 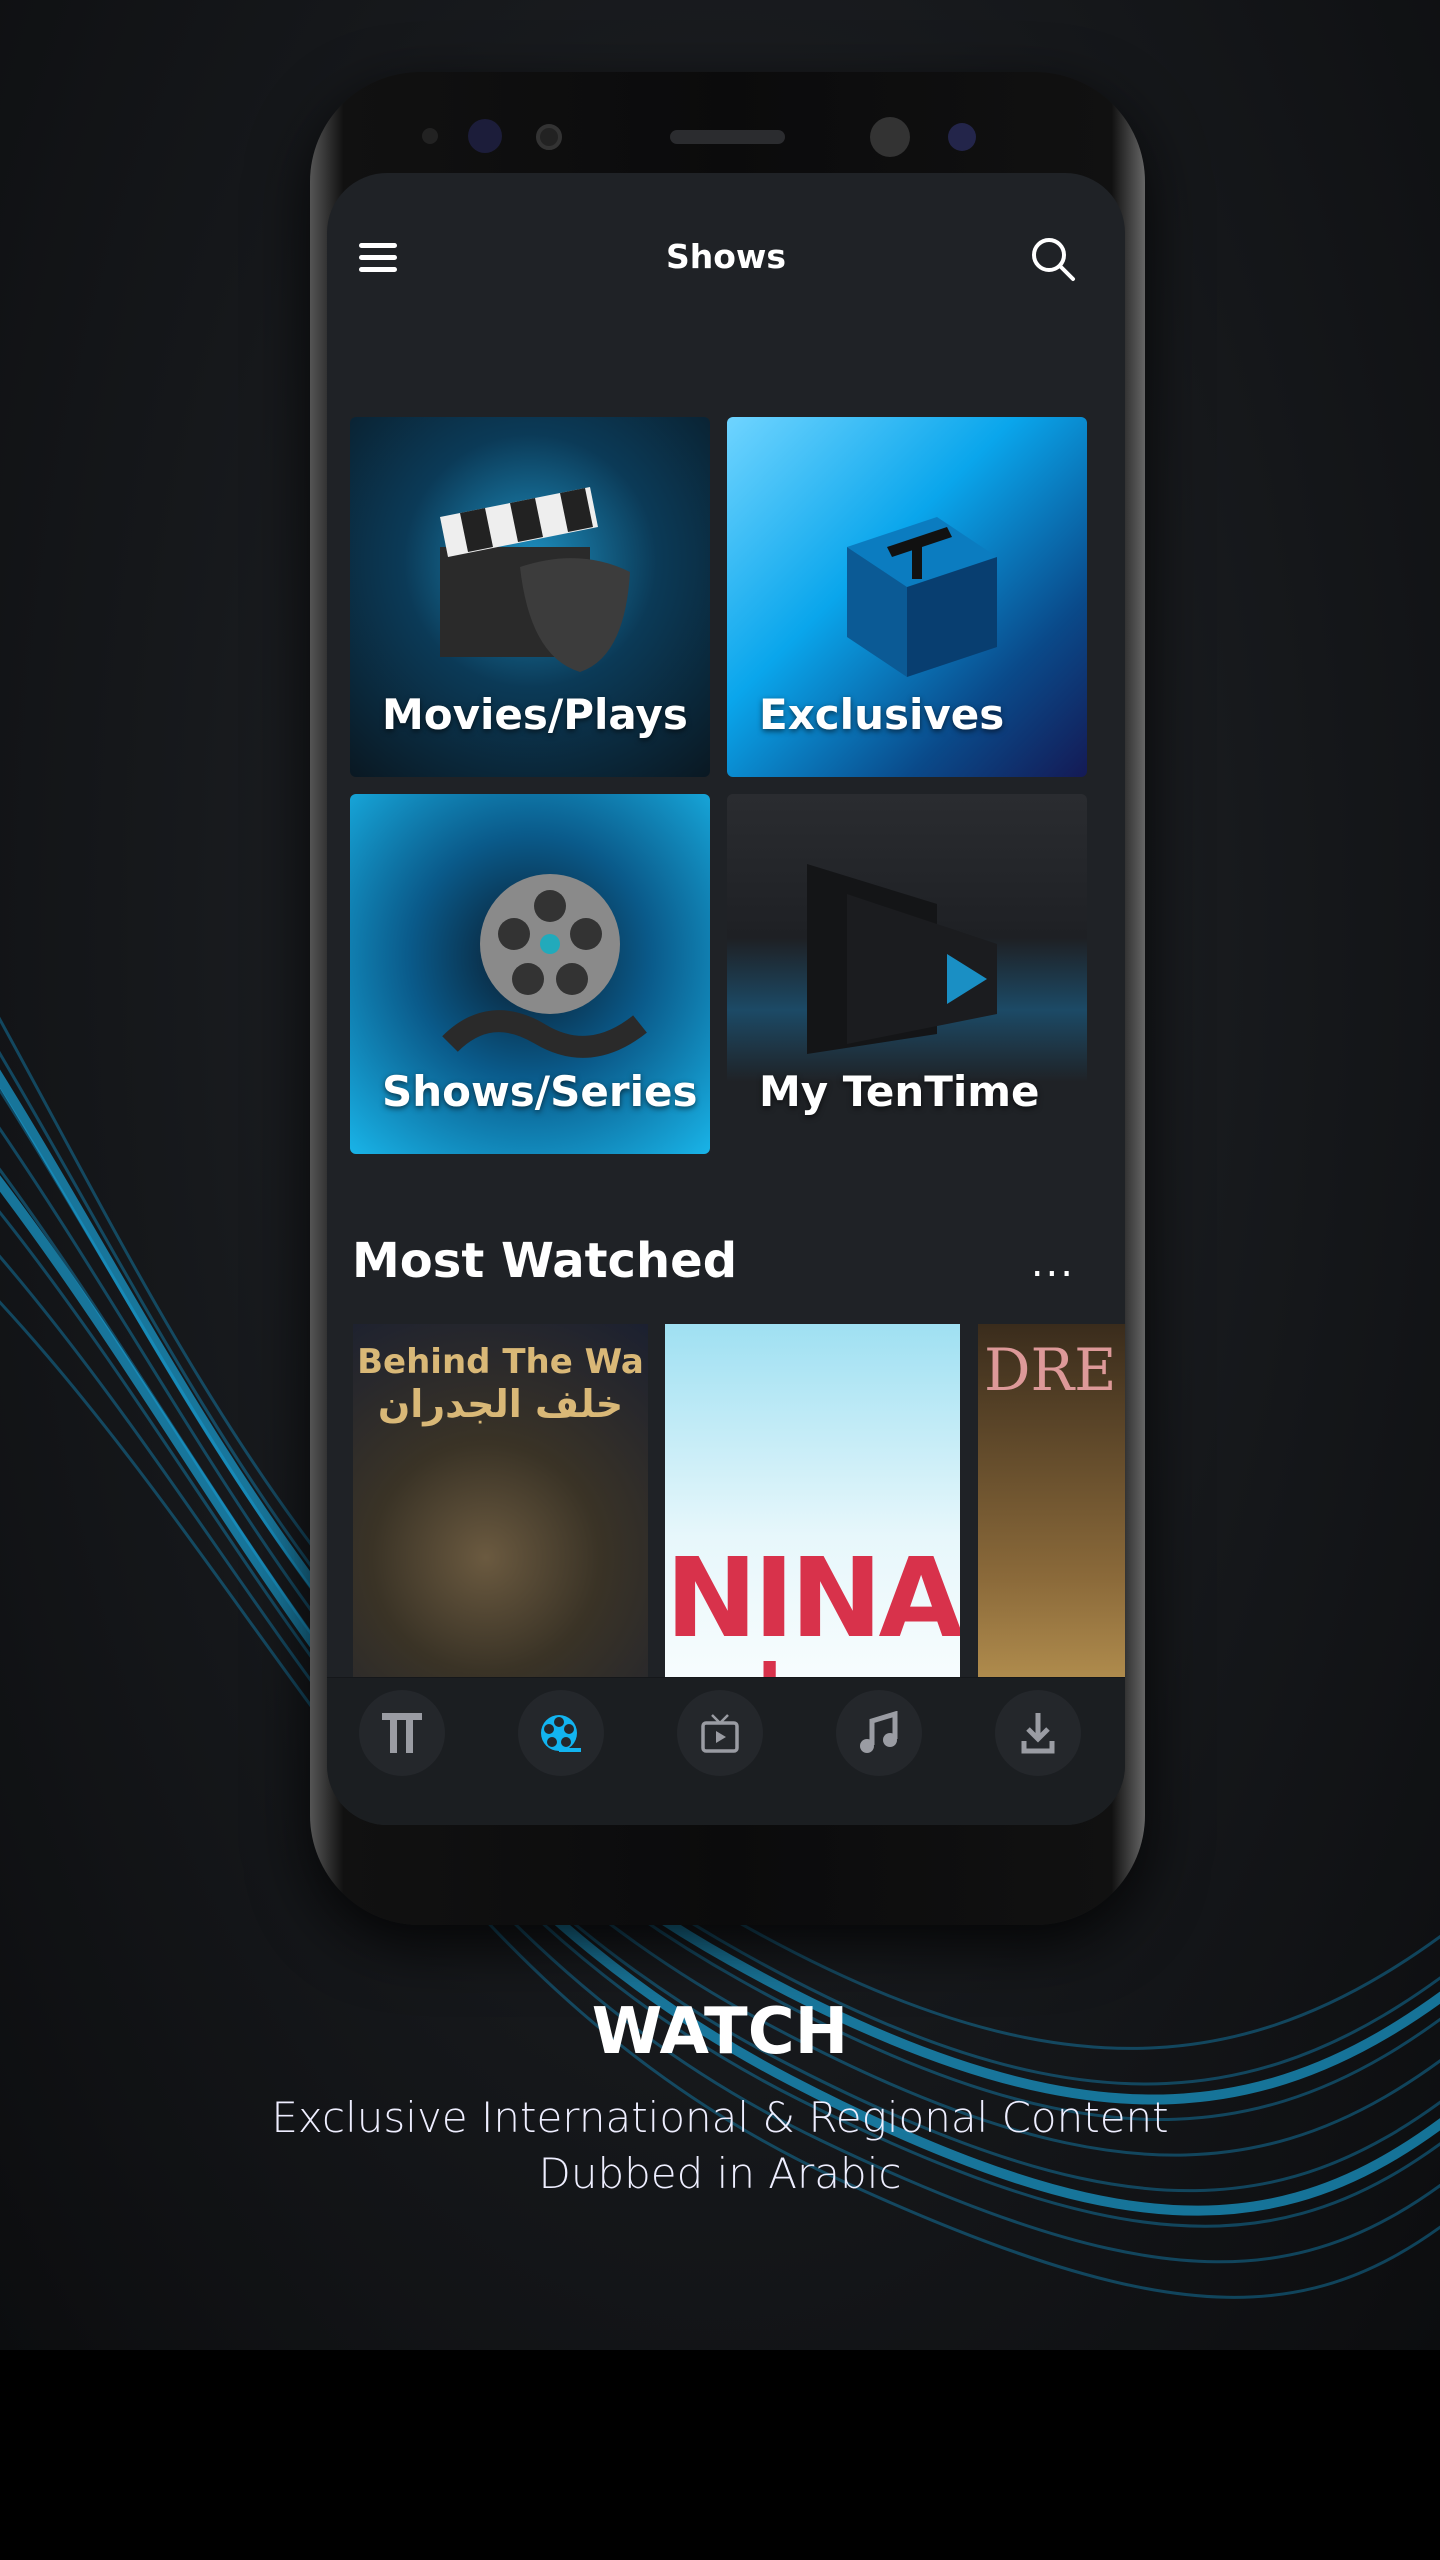 I want to click on nav-tv-button, so click(x=720, y=1733).